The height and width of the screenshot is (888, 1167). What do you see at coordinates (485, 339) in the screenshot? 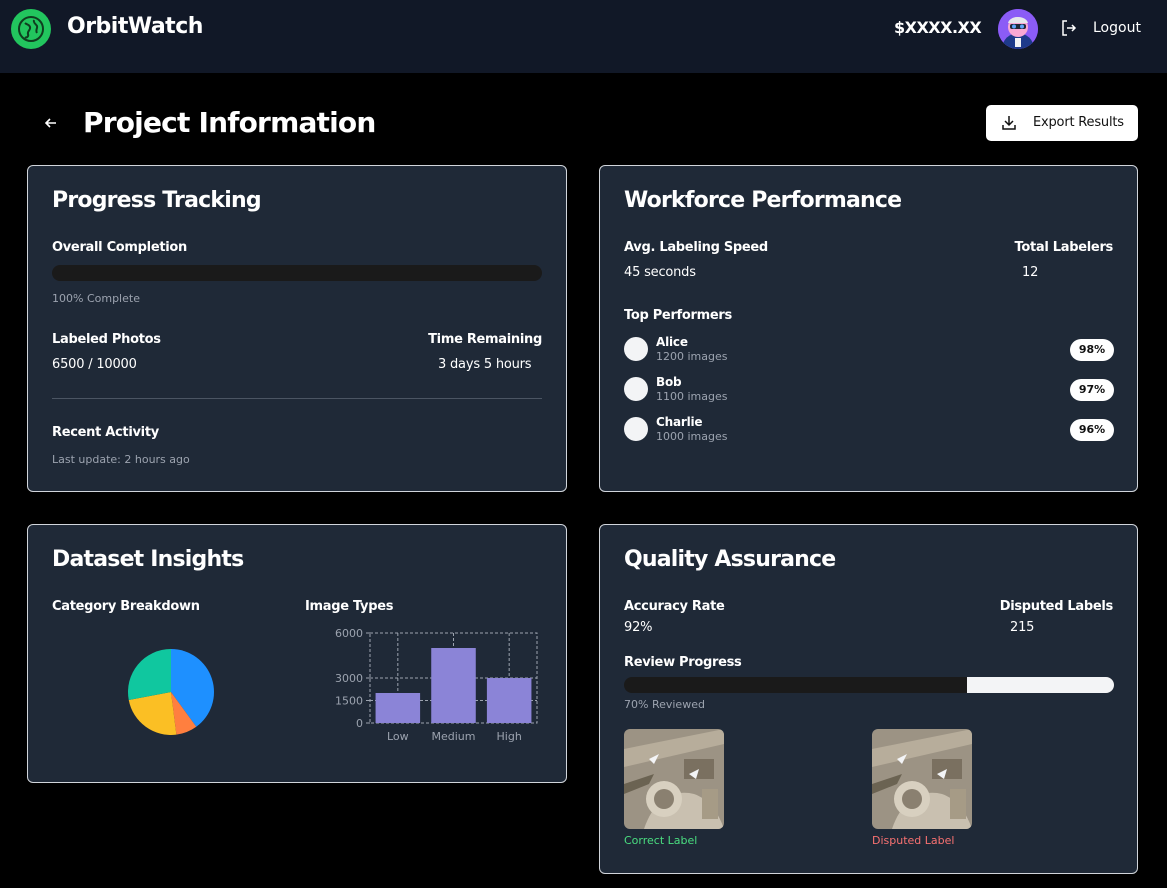
I see `time-remaining-label: Time Remaining` at bounding box center [485, 339].